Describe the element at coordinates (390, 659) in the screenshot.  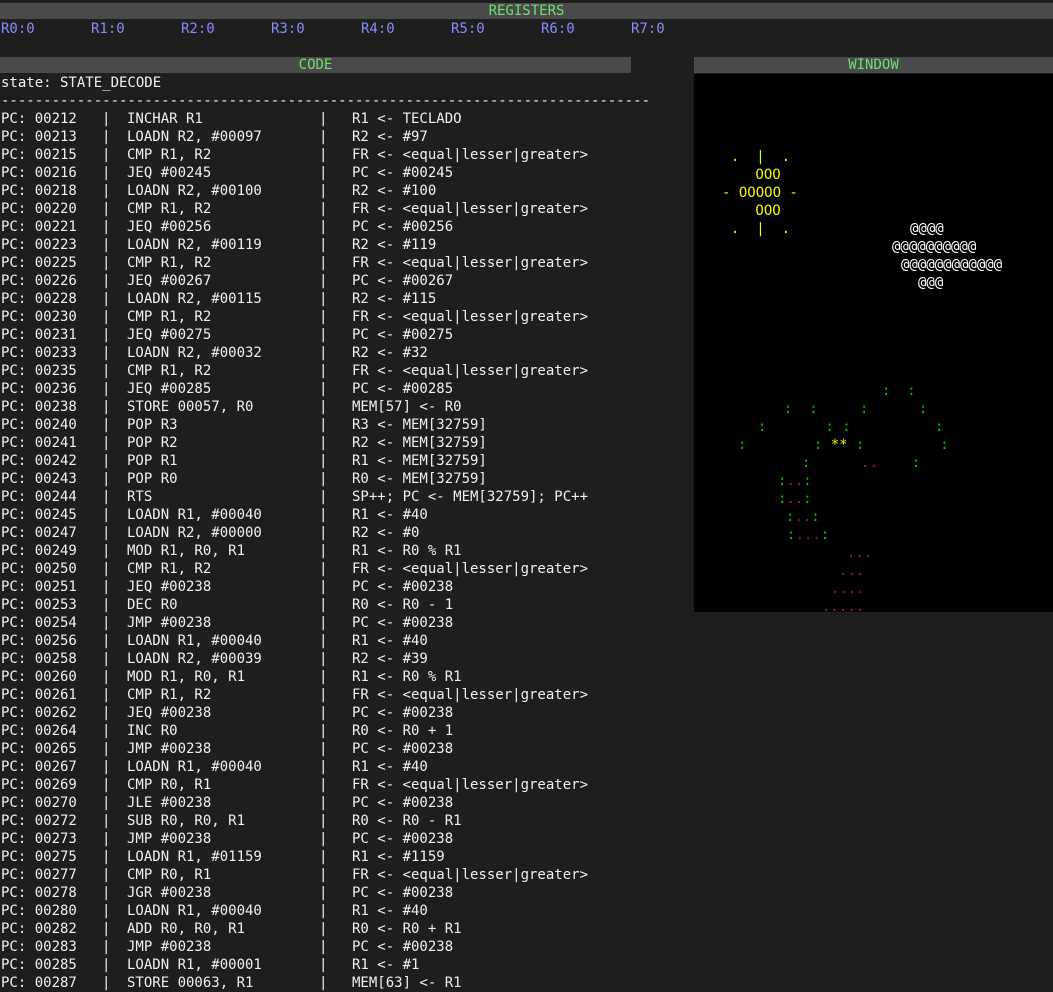
I see `effect: R2 <- #39` at that location.